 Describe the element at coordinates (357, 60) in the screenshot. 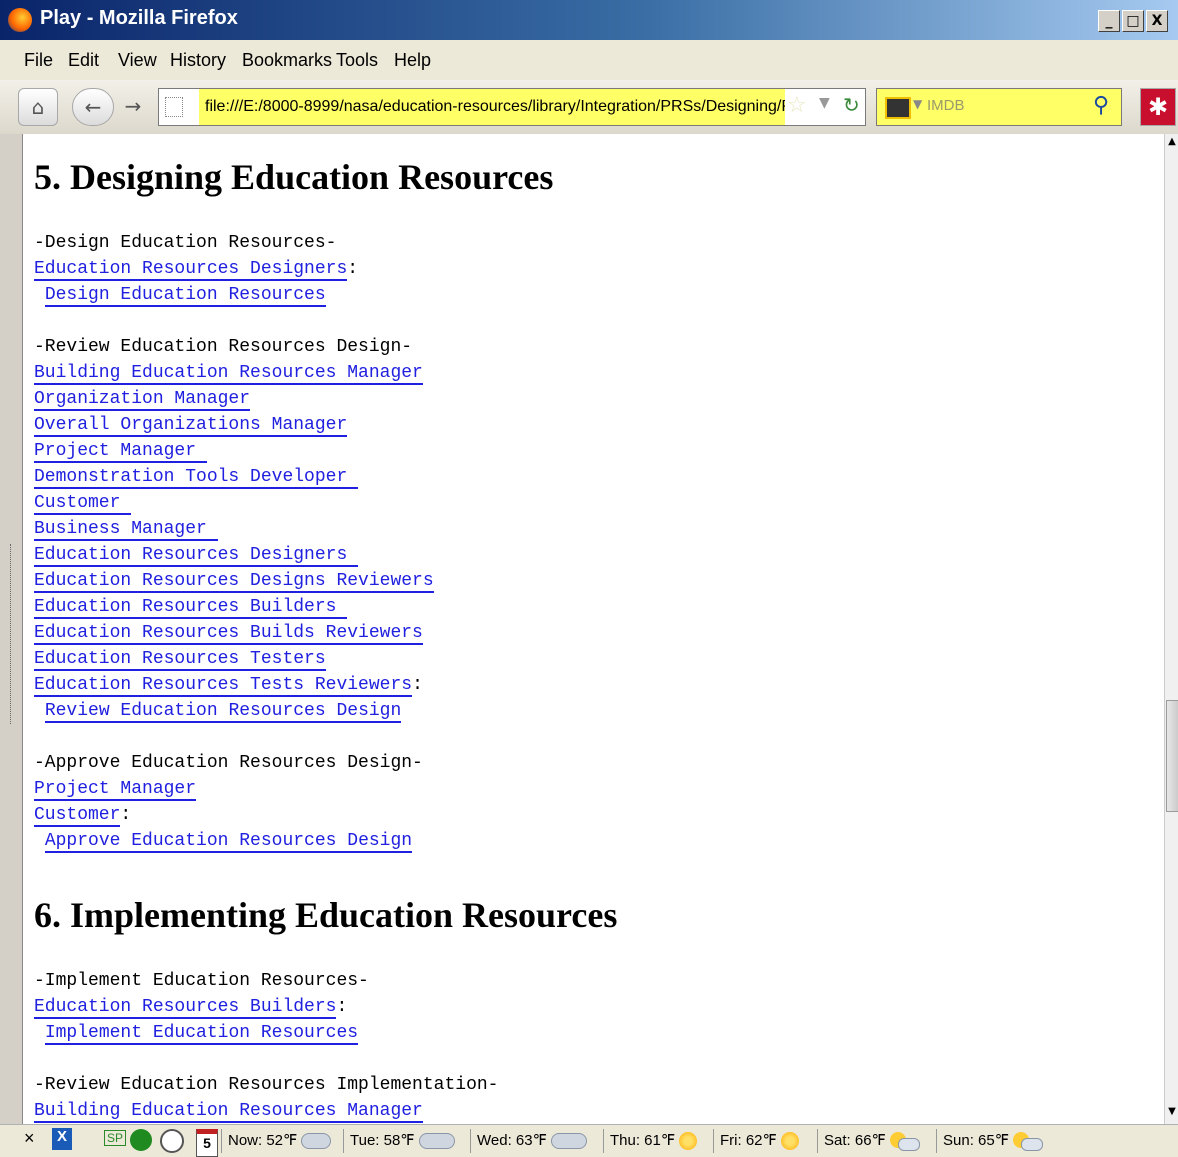

I see `menu-tools: Tools` at that location.